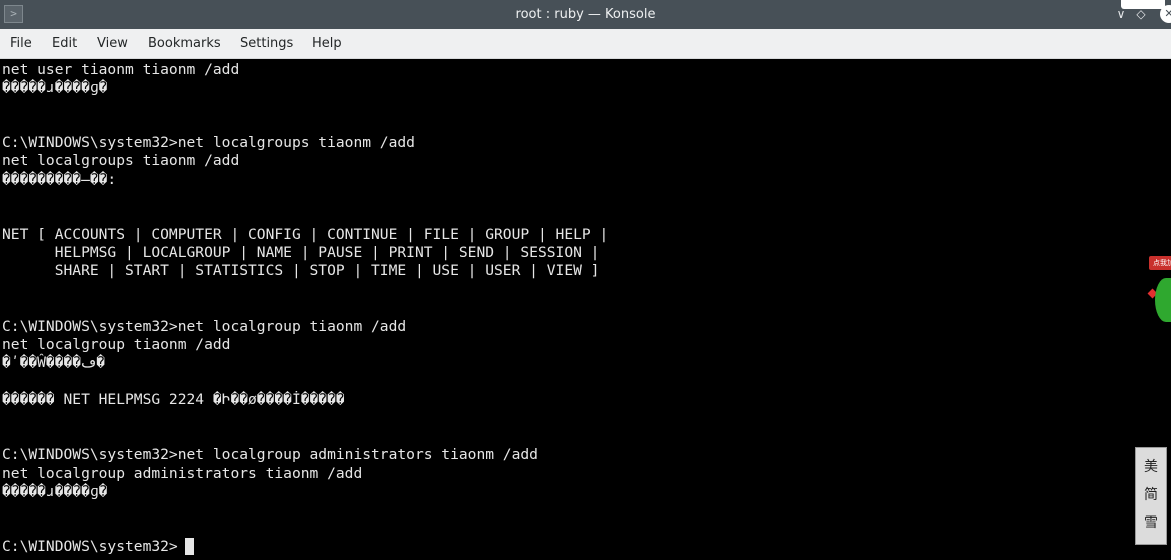 The image size is (1171, 560). Describe the element at coordinates (189, 546) in the screenshot. I see `text-cursor` at that location.